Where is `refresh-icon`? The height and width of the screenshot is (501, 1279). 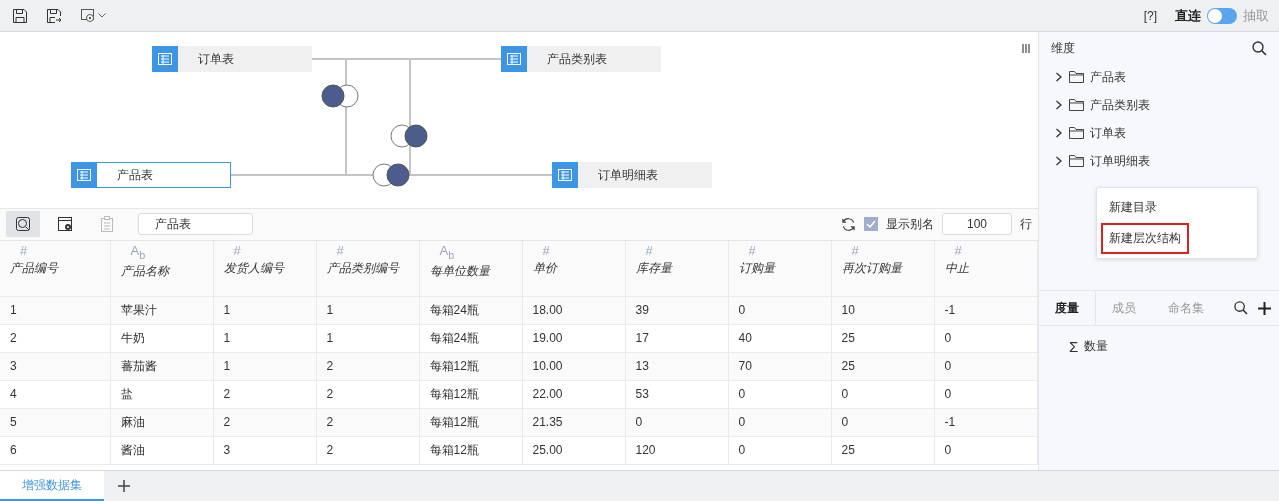
refresh-icon is located at coordinates (848, 224).